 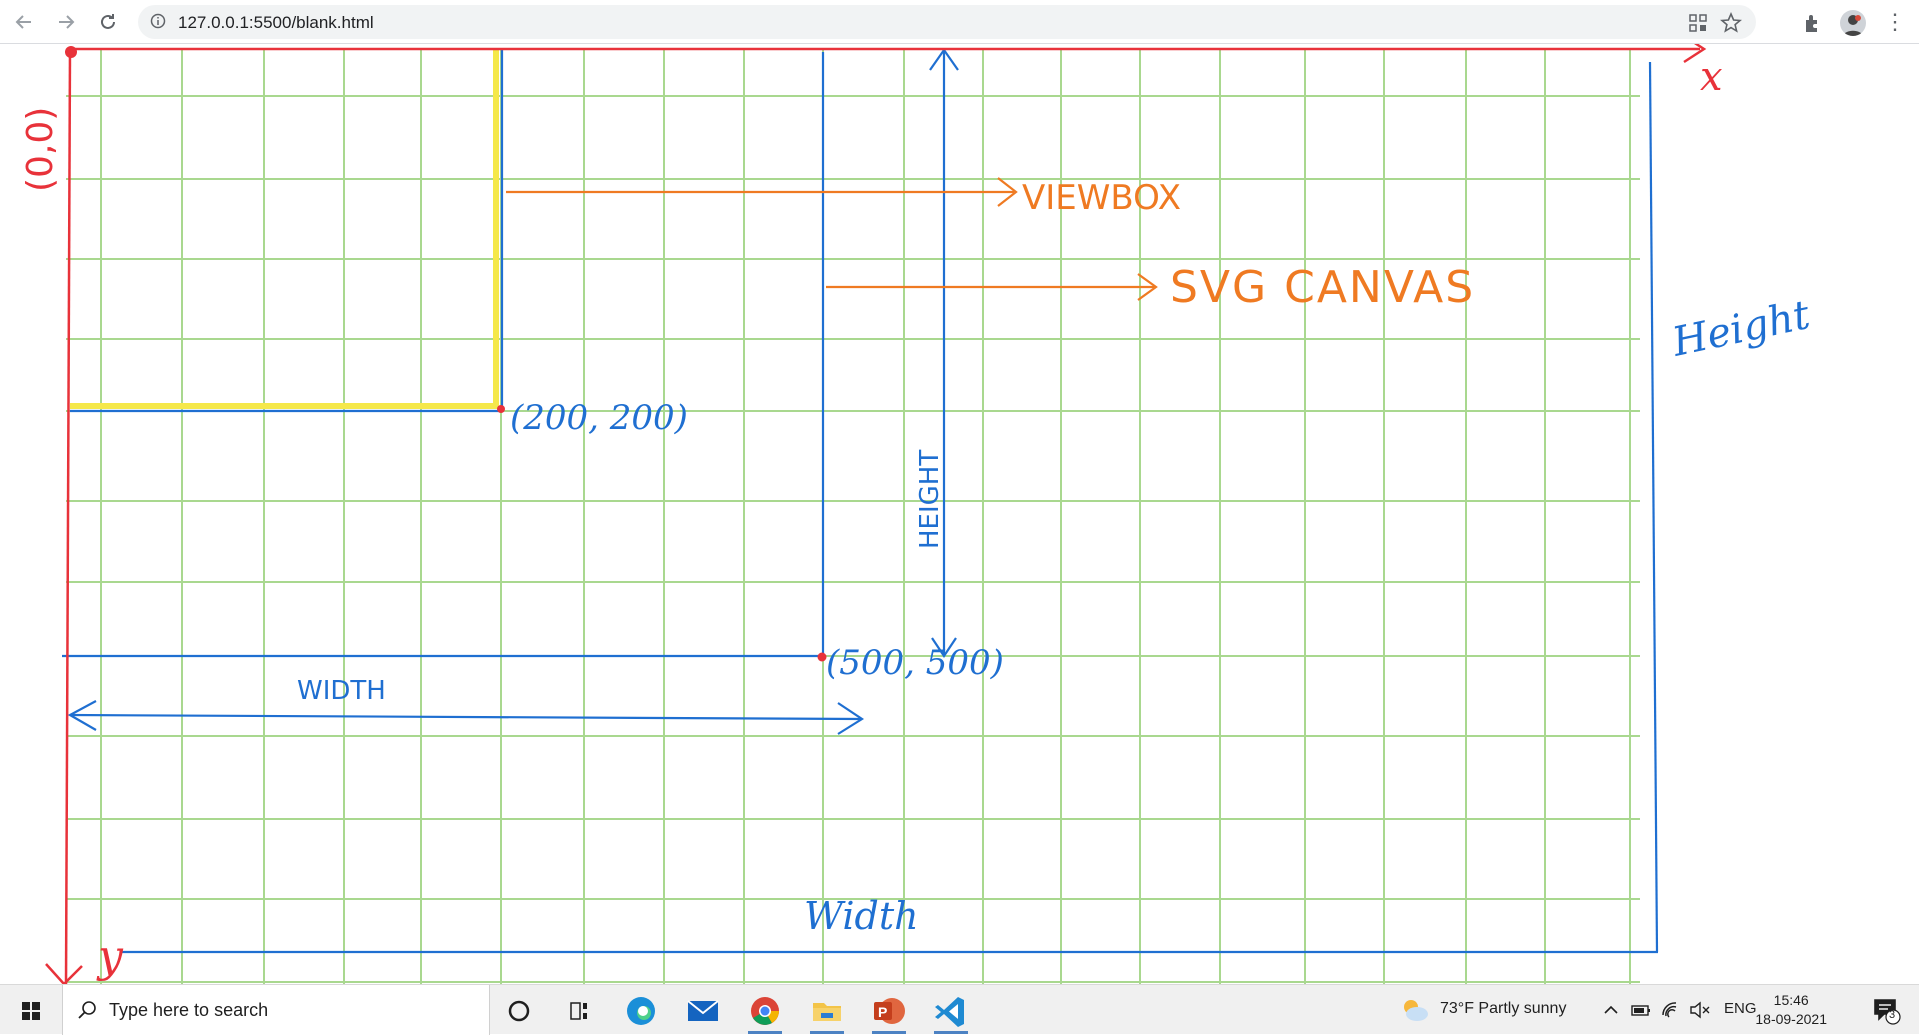 I want to click on chrome-icon, so click(x=765, y=1012).